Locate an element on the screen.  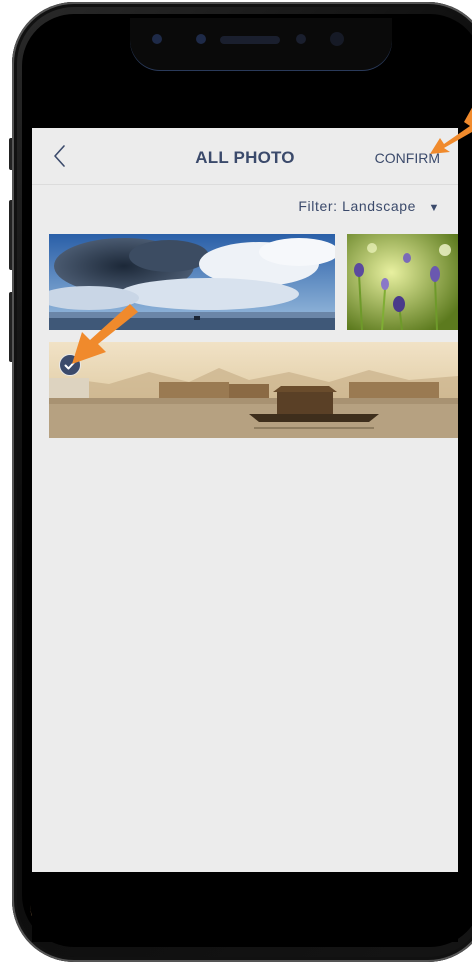
photo-thumbnail-flowers is located at coordinates (402, 282).